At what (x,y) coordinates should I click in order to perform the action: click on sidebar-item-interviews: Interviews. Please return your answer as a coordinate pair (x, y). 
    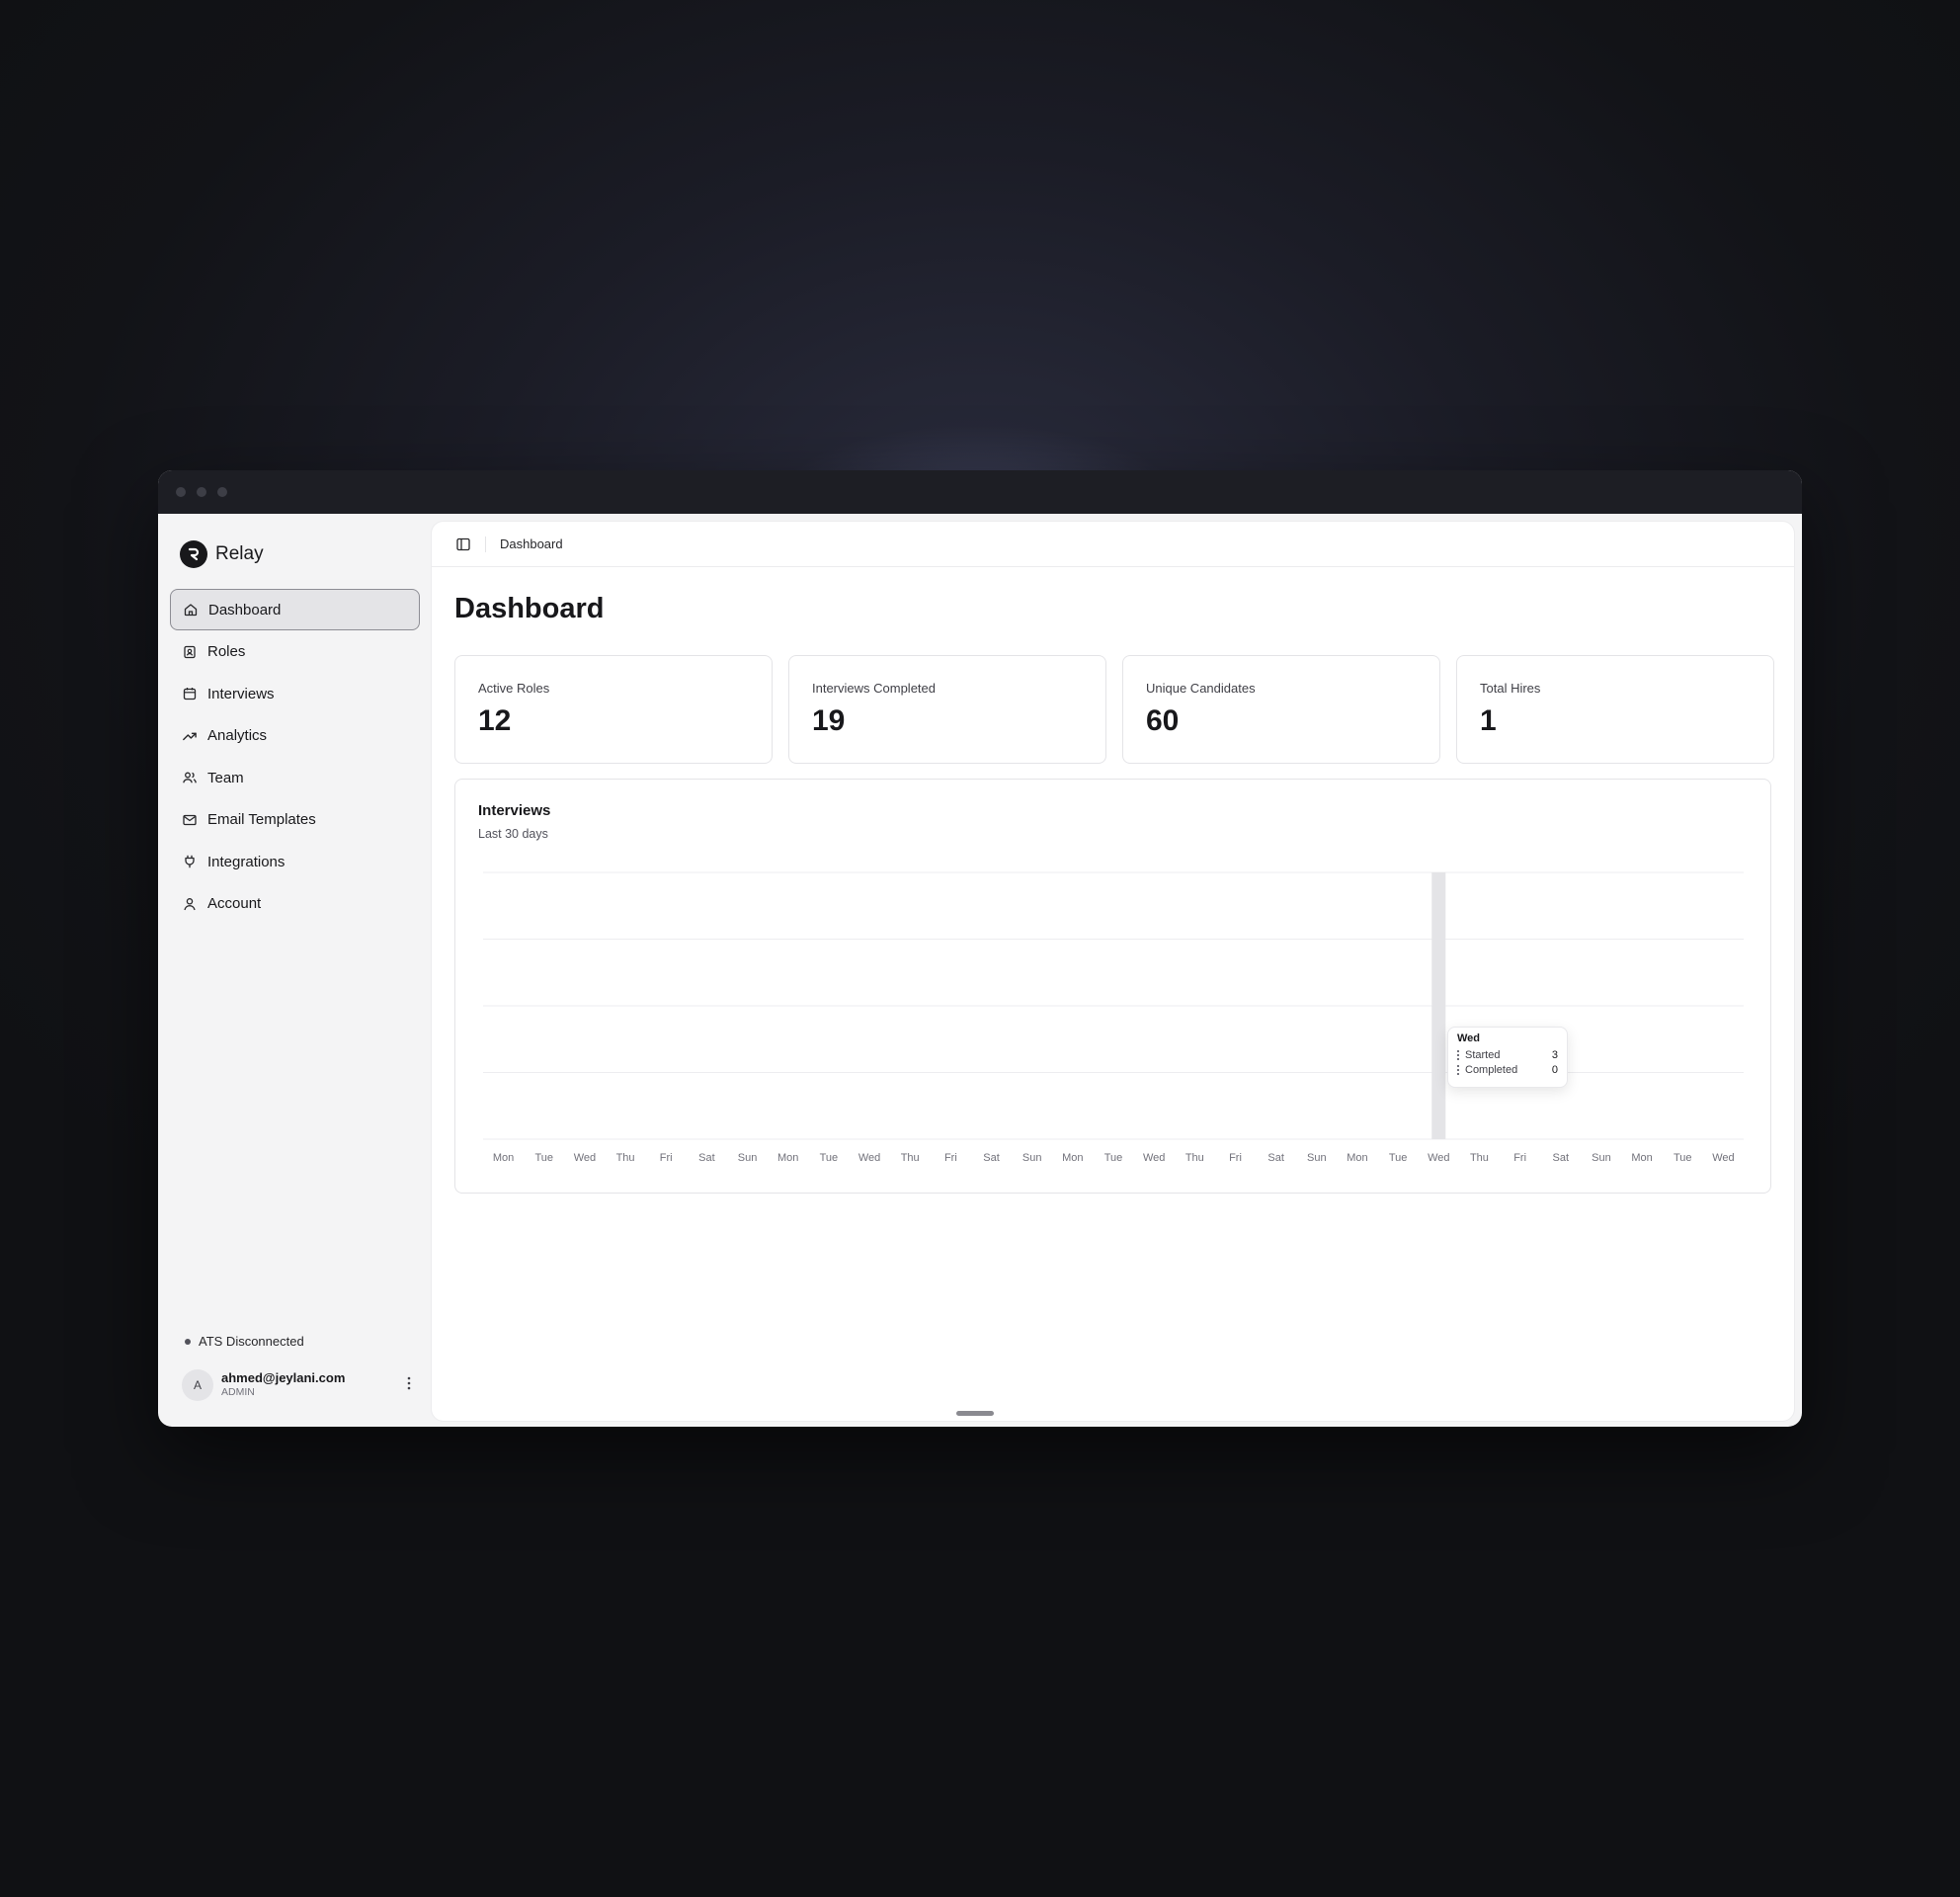
    Looking at the image, I should click on (295, 693).